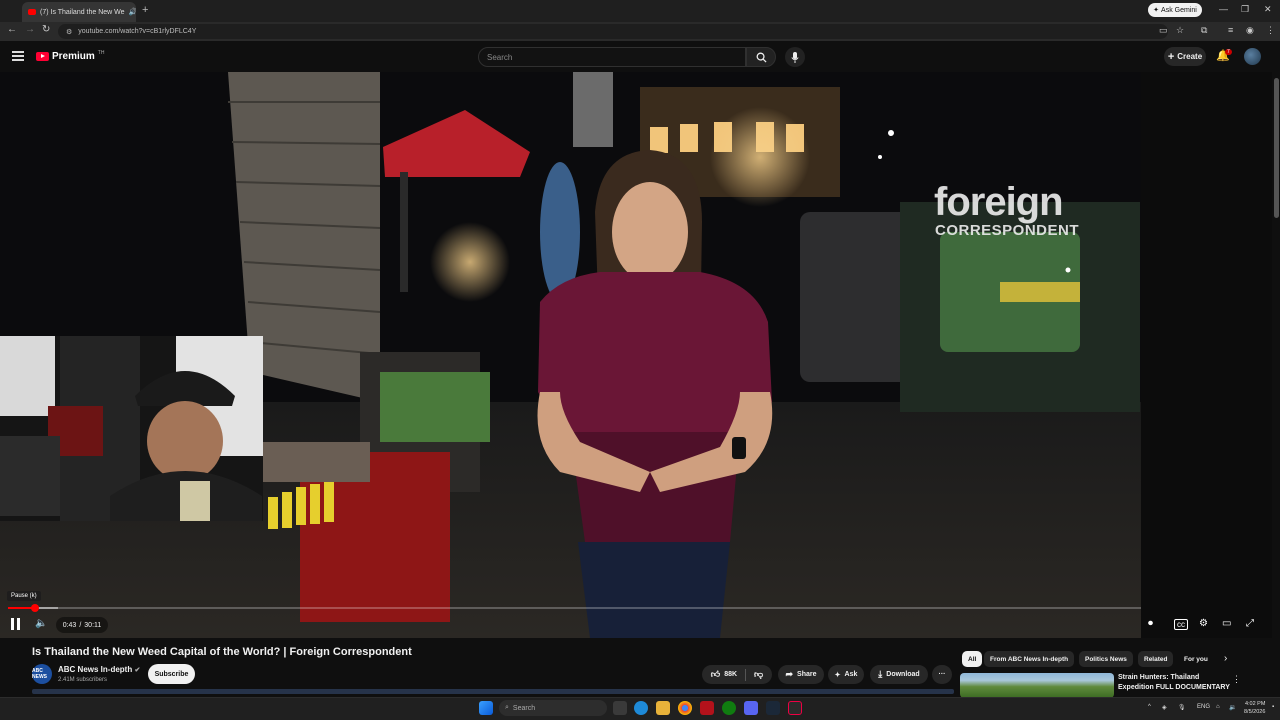 The height and width of the screenshot is (720, 1280). Describe the element at coordinates (1196, 659) in the screenshot. I see `chip-for-you: For you` at that location.